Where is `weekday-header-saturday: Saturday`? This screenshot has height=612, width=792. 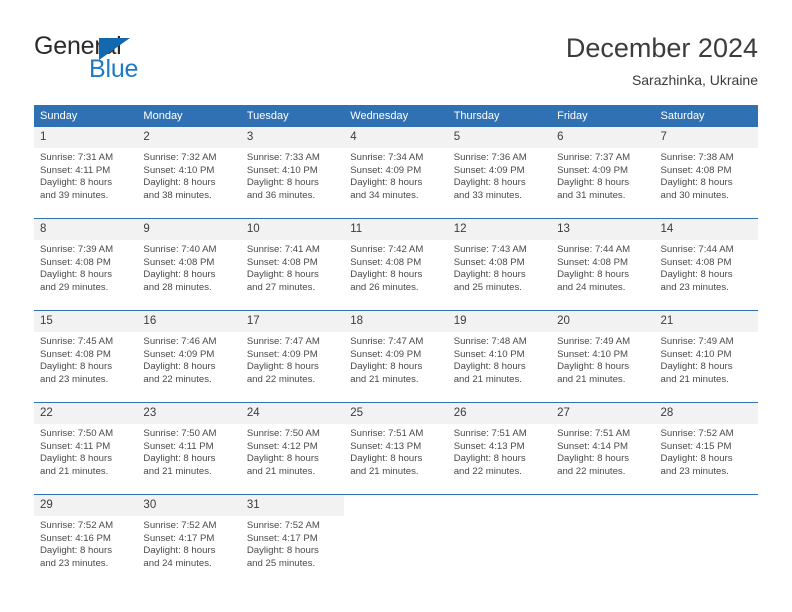
weekday-header-saturday: Saturday is located at coordinates (706, 116).